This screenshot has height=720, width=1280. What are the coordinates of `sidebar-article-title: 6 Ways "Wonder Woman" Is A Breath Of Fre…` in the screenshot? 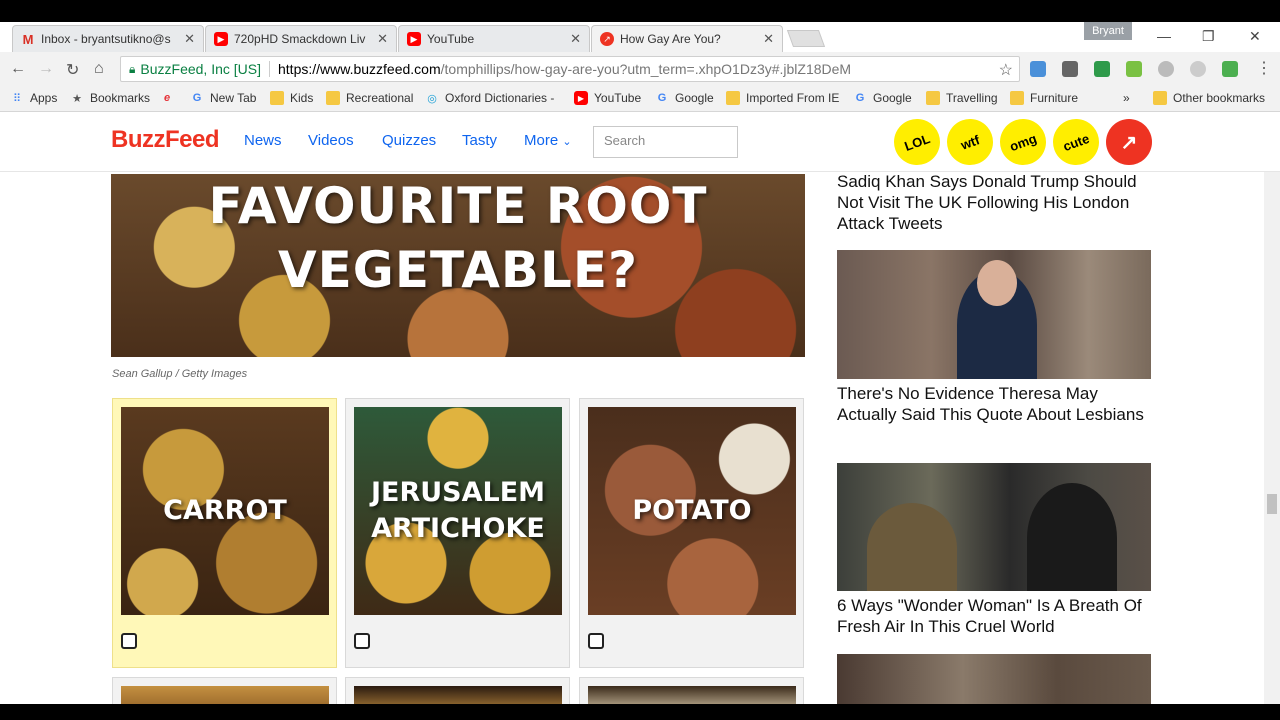 It's located at (994, 616).